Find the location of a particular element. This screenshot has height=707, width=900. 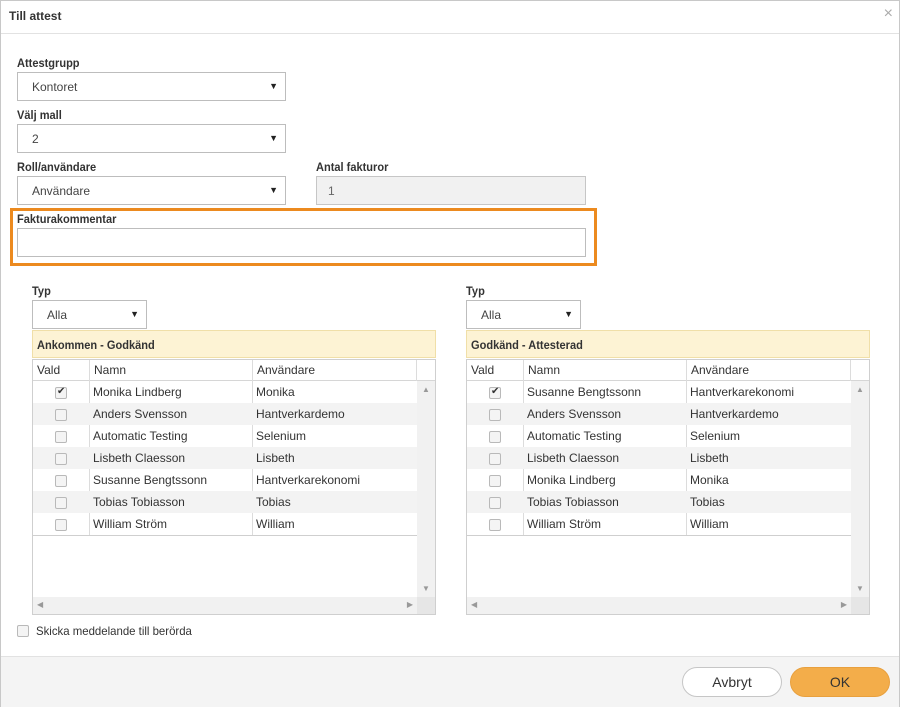

left-grid-header: Vald Namn Användare is located at coordinates (234, 370).